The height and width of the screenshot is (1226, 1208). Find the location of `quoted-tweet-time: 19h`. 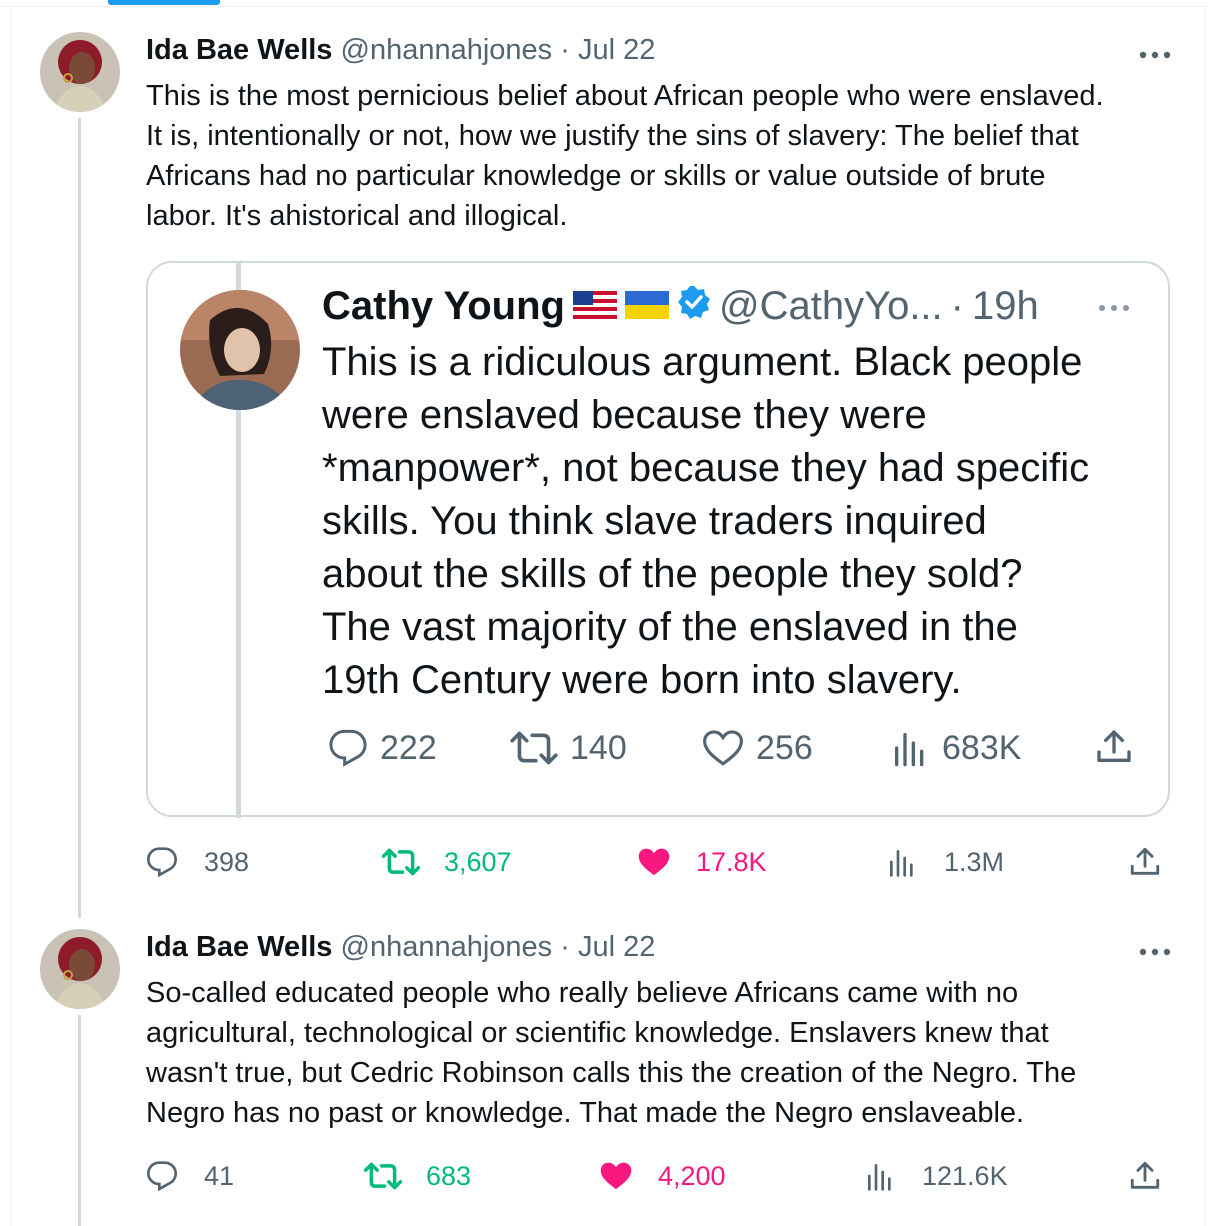

quoted-tweet-time: 19h is located at coordinates (1005, 306).